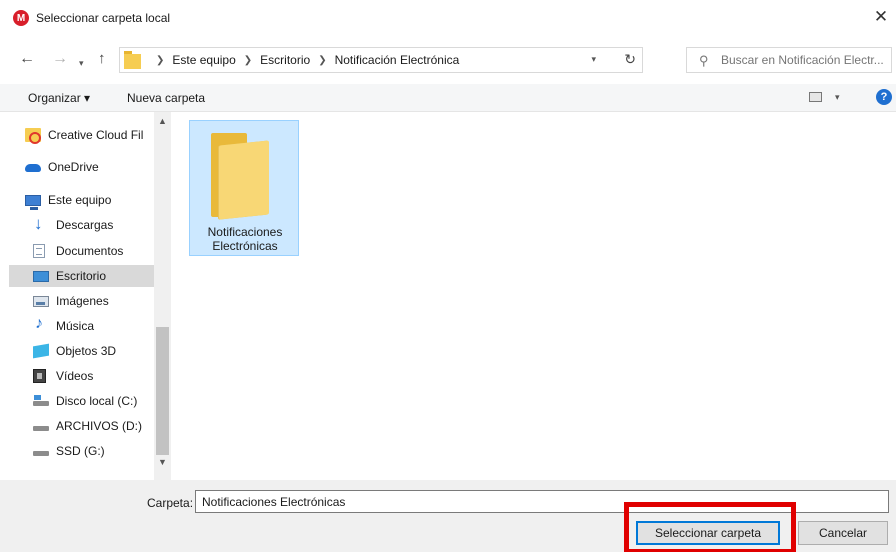 The height and width of the screenshot is (552, 896). I want to click on folder-name-input, so click(542, 501).